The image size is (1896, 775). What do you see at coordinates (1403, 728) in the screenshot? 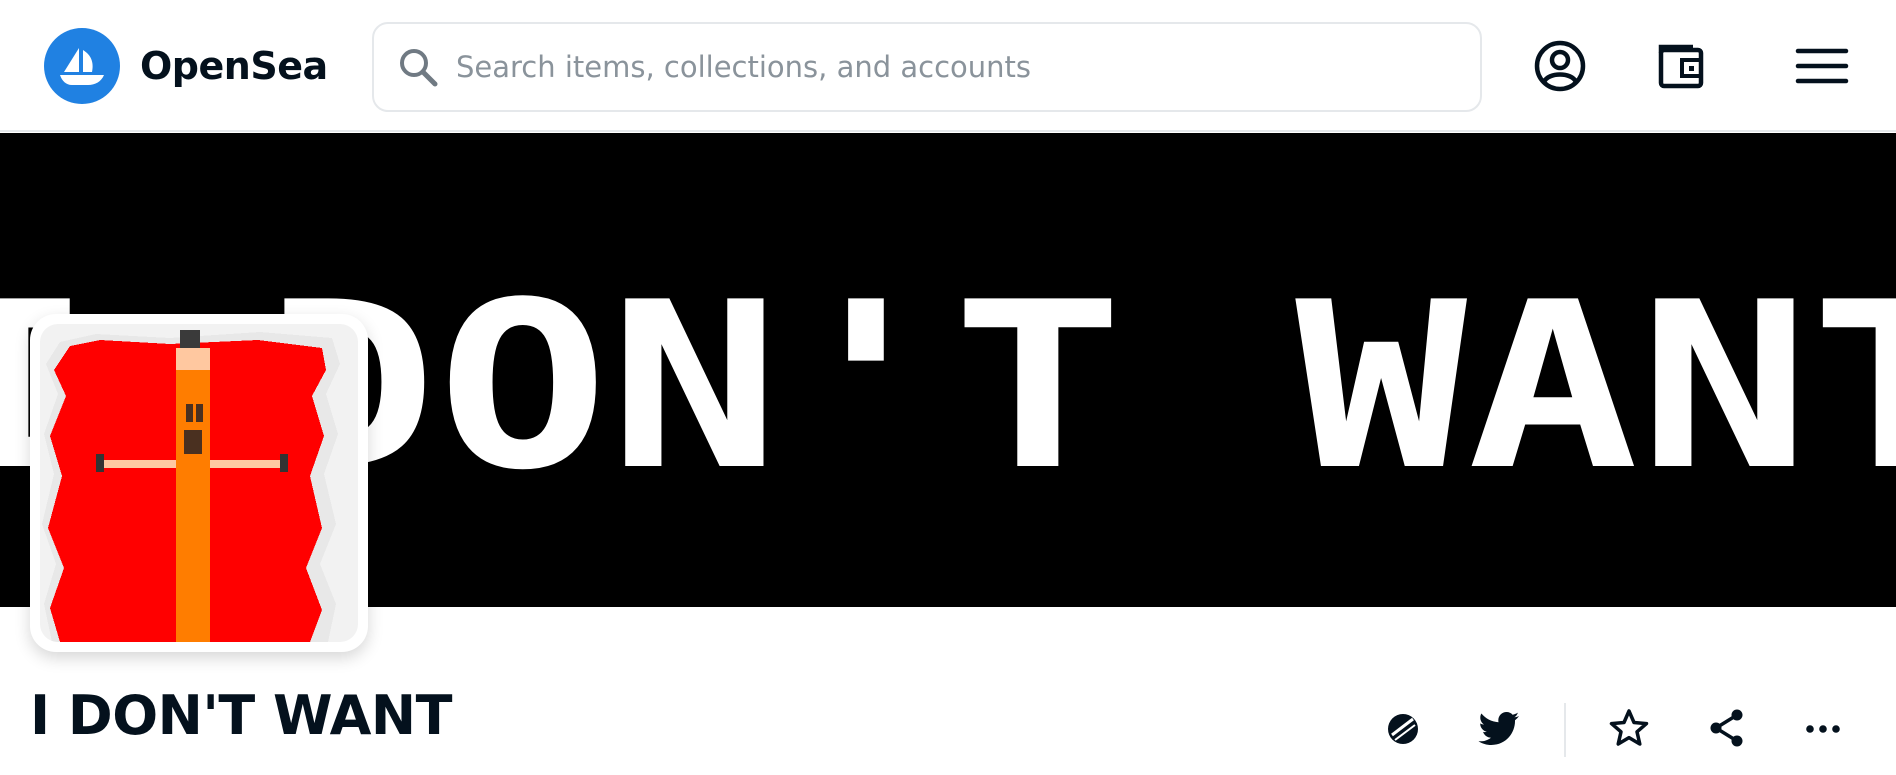
I see `opensea-link-icon` at bounding box center [1403, 728].